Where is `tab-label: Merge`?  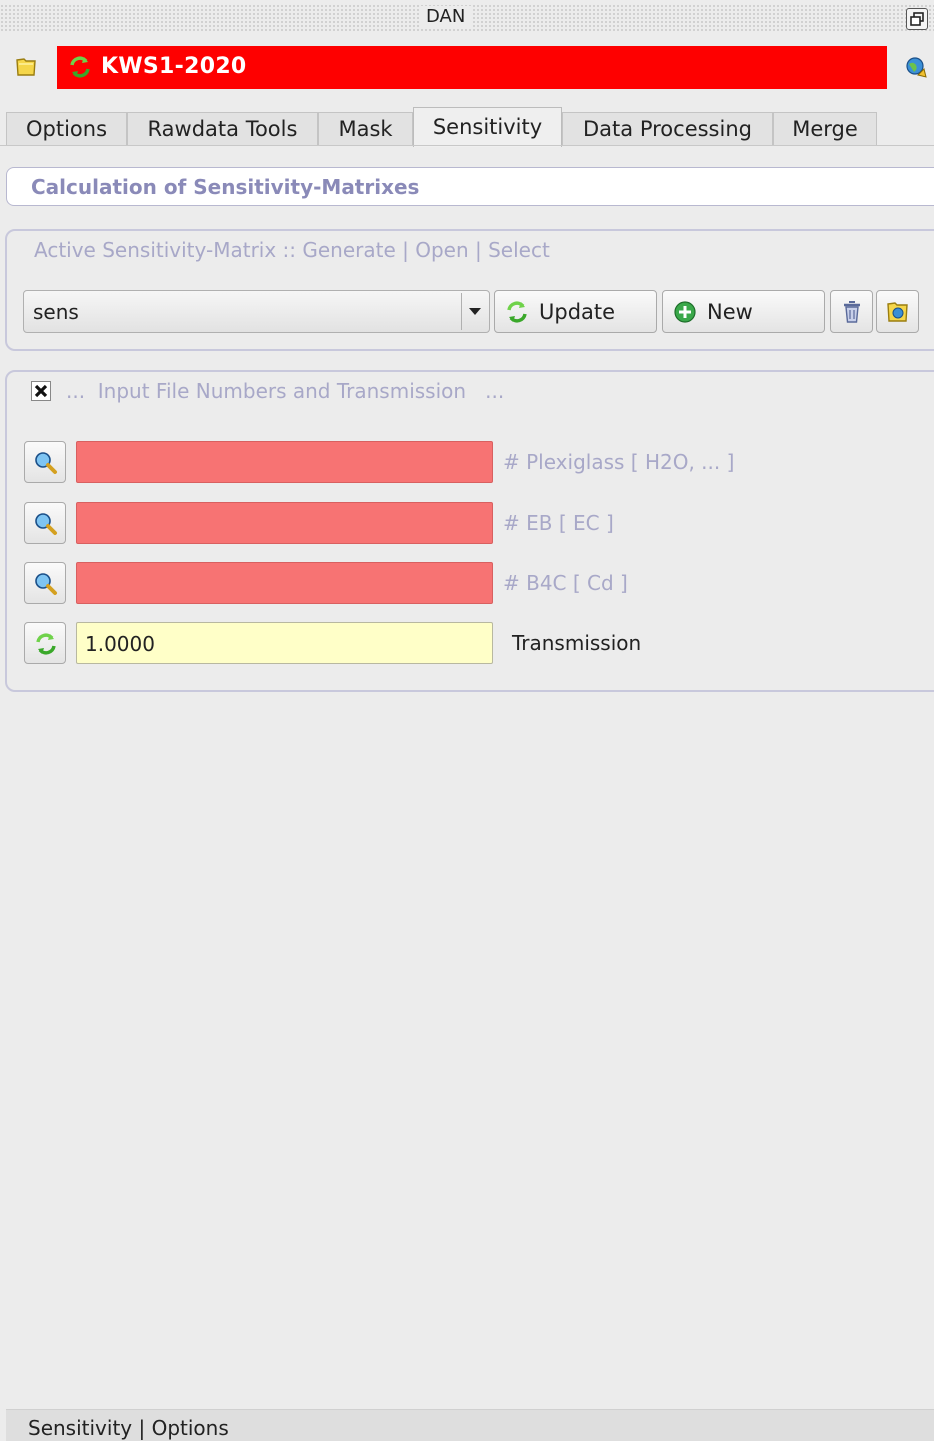 tab-label: Merge is located at coordinates (825, 129).